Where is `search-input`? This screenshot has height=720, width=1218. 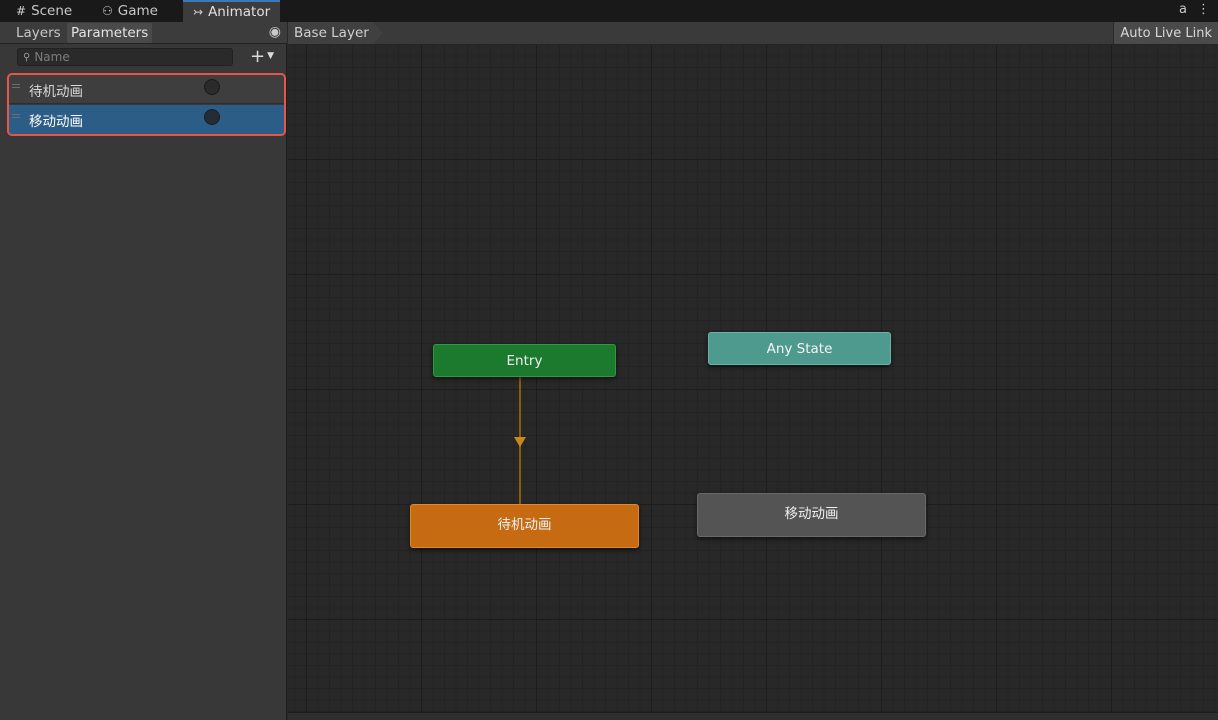
search-input is located at coordinates (124, 57).